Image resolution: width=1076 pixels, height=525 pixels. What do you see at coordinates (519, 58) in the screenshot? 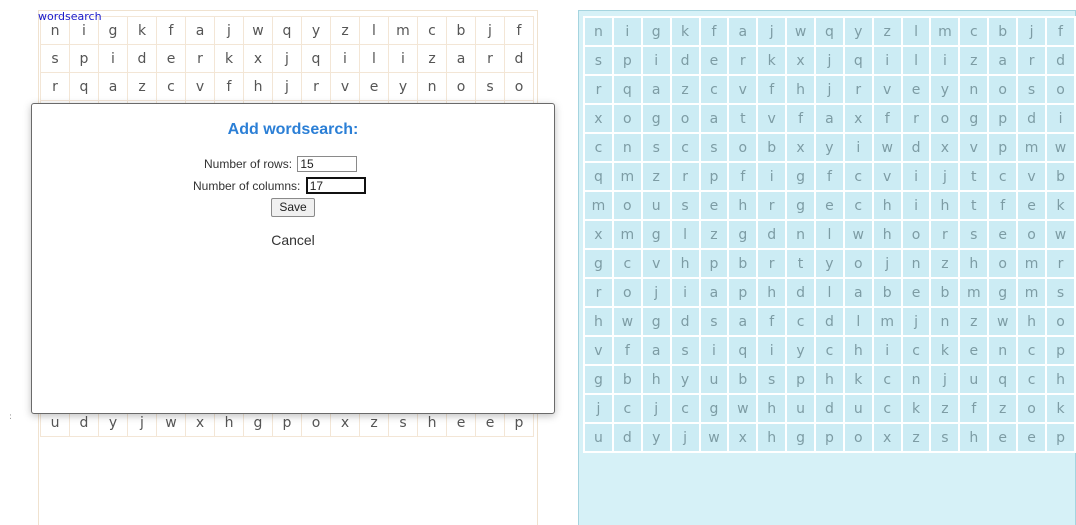
I see `left-grid-cell: d` at bounding box center [519, 58].